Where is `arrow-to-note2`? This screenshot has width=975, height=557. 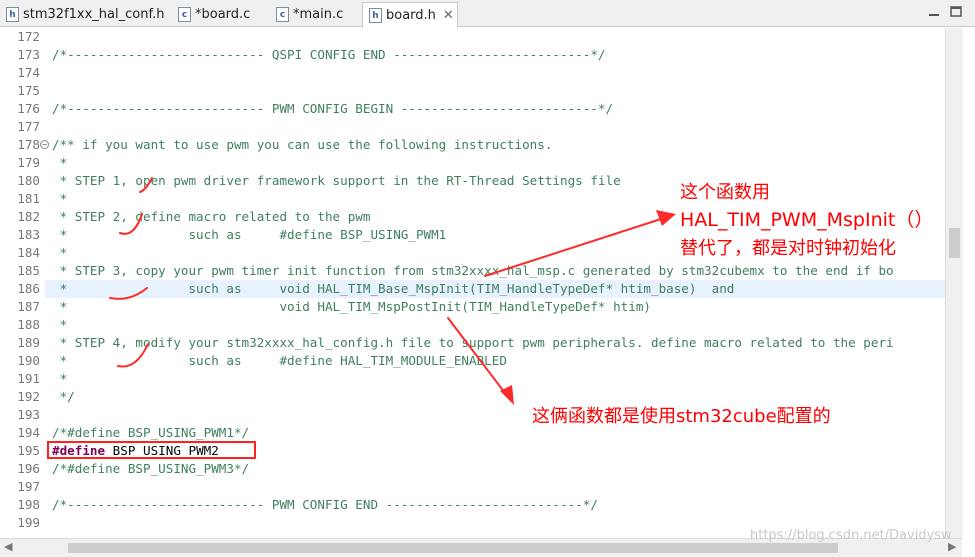
arrow-to-note2 is located at coordinates (476, 355).